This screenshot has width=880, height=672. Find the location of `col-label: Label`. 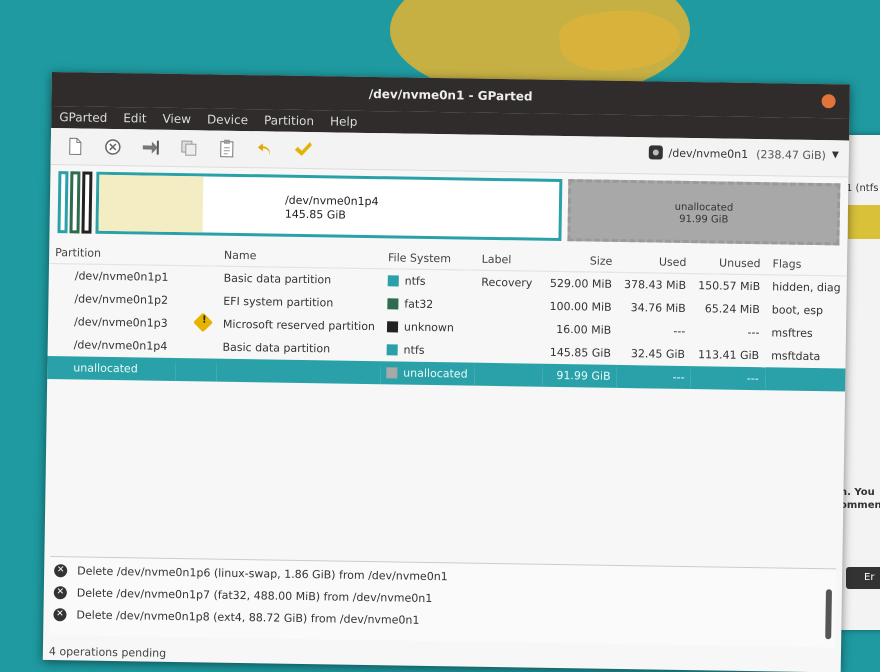

col-label: Label is located at coordinates (510, 259).